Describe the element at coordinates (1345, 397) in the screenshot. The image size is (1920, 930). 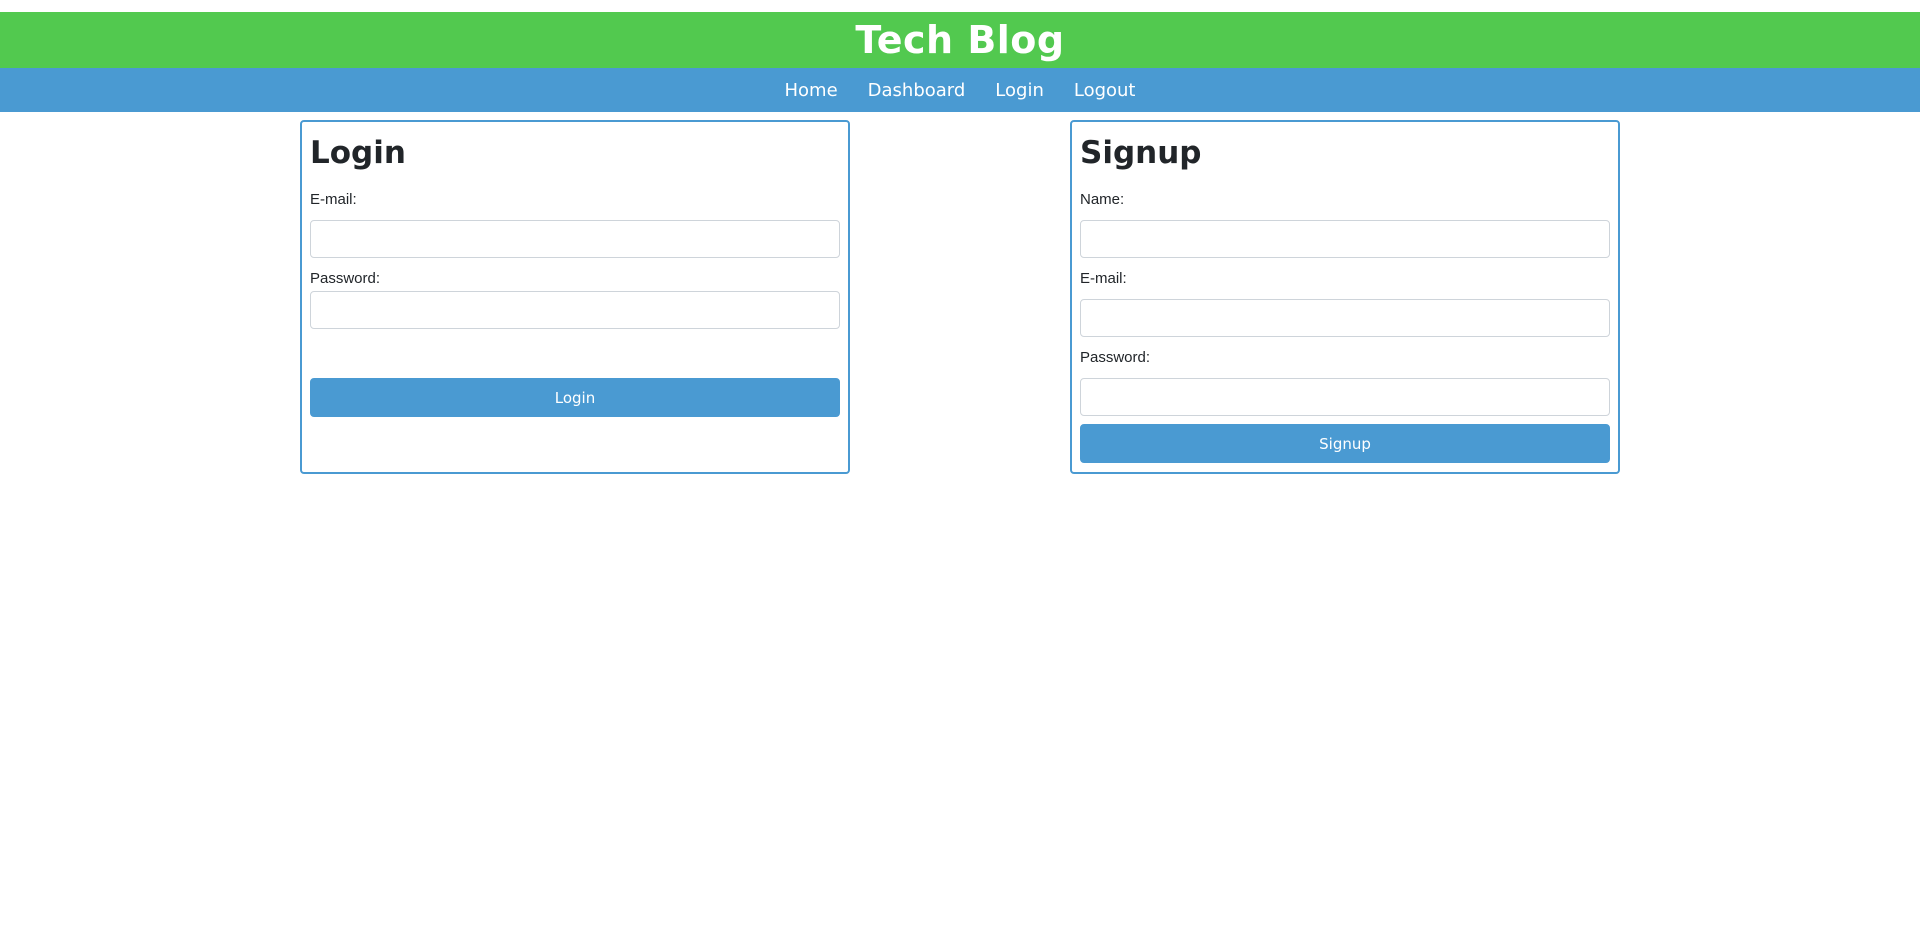
I see `signup-password-input` at that location.